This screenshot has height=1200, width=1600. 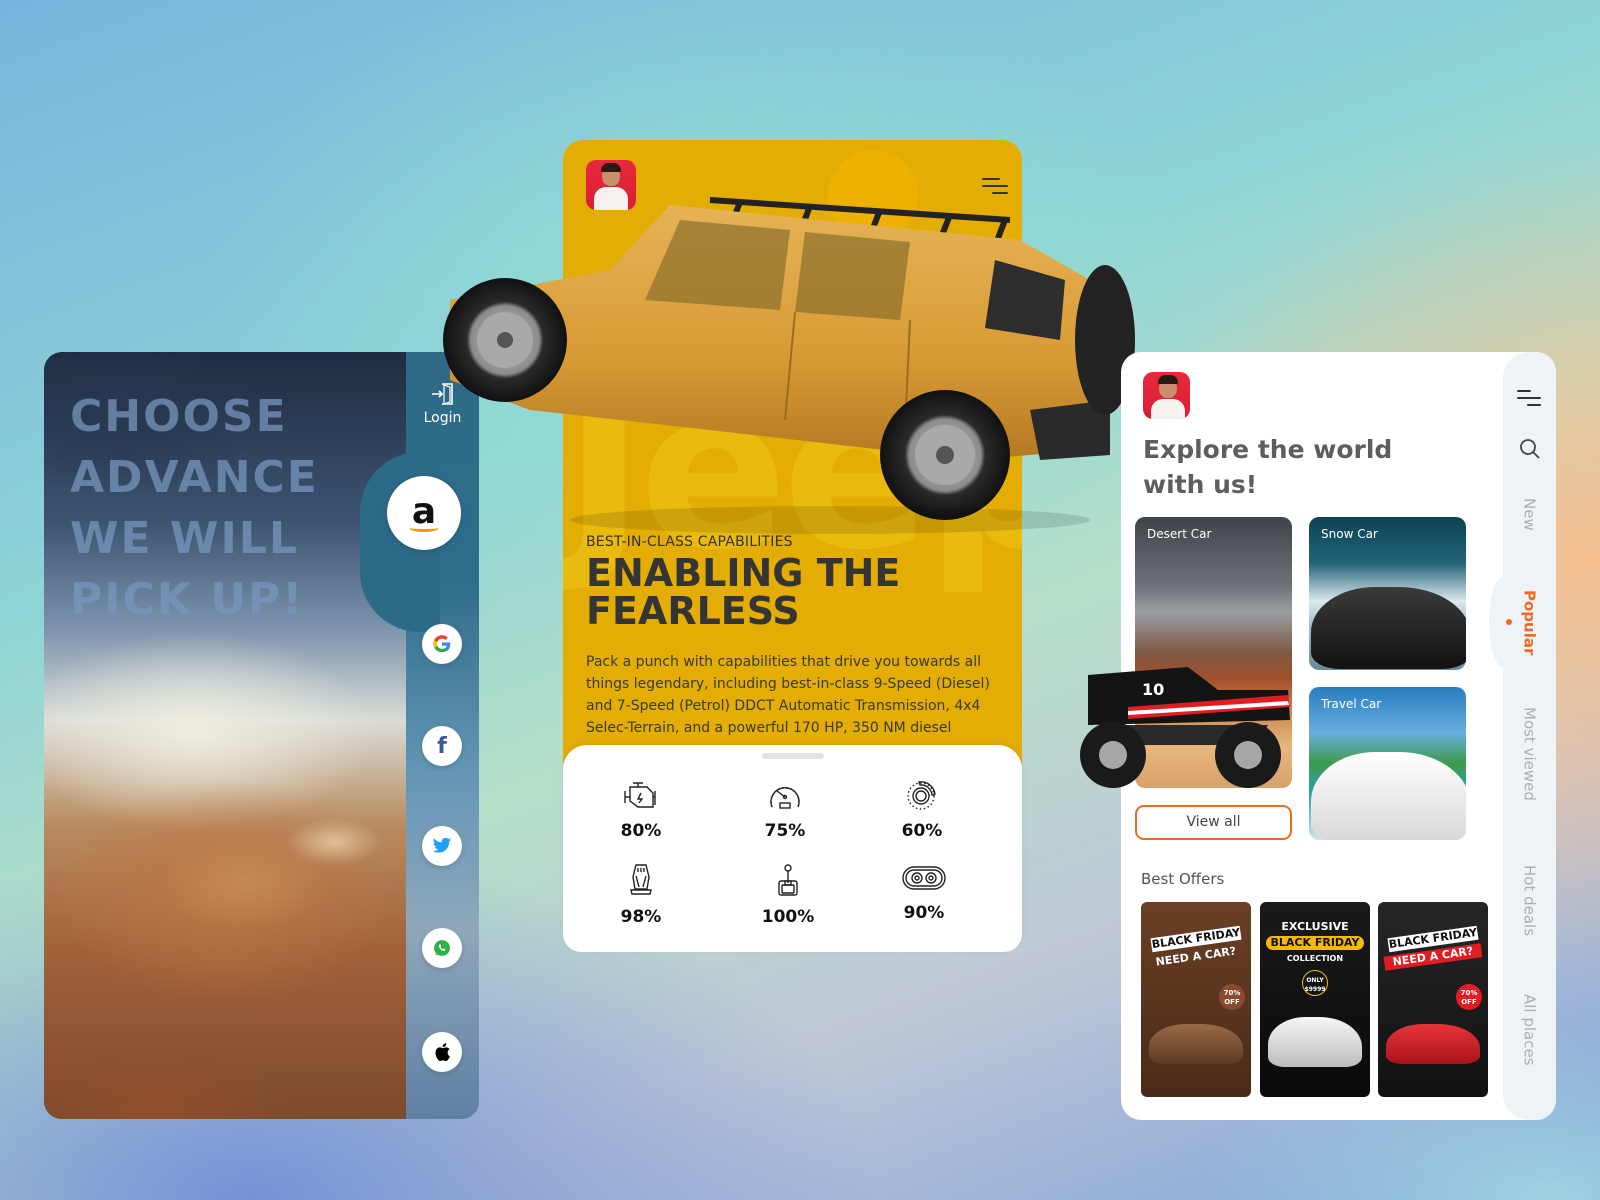 I want to click on google-login-button, so click(x=442, y=644).